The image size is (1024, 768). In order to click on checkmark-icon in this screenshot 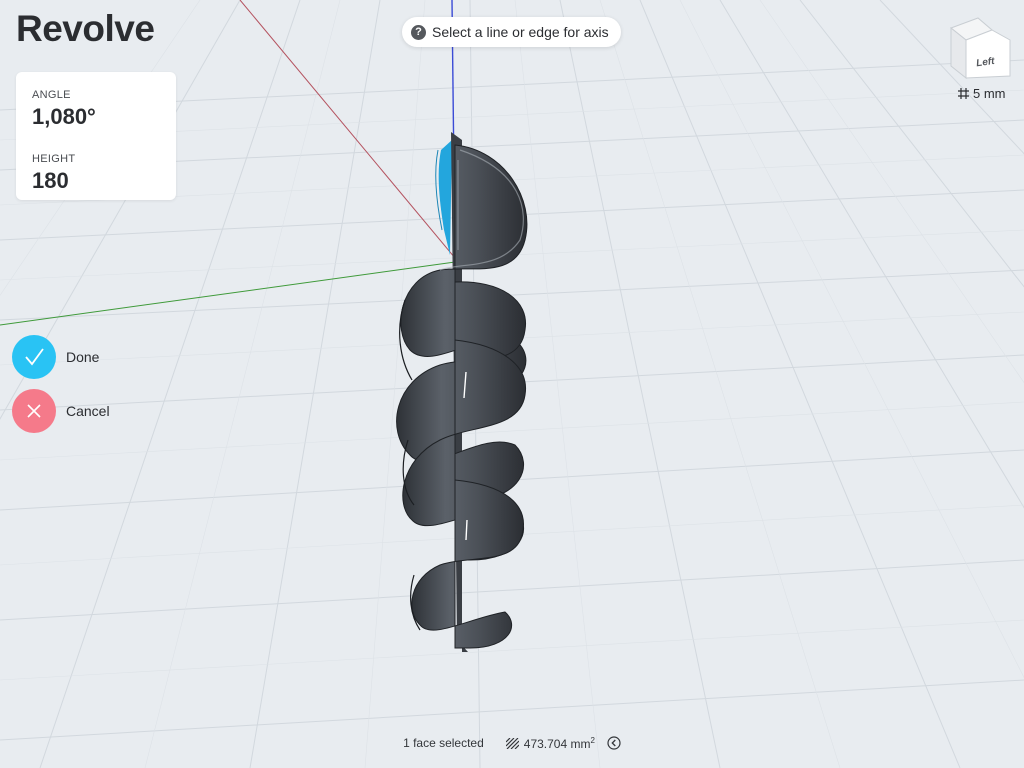, I will do `click(34, 357)`.